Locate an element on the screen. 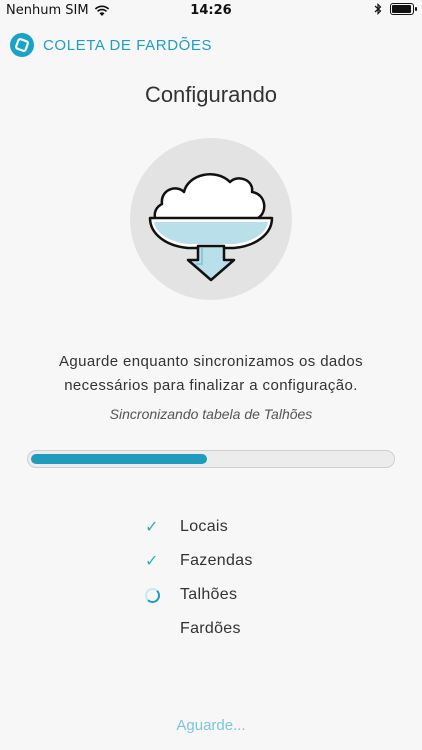  list-item: Talhões is located at coordinates (240, 595).